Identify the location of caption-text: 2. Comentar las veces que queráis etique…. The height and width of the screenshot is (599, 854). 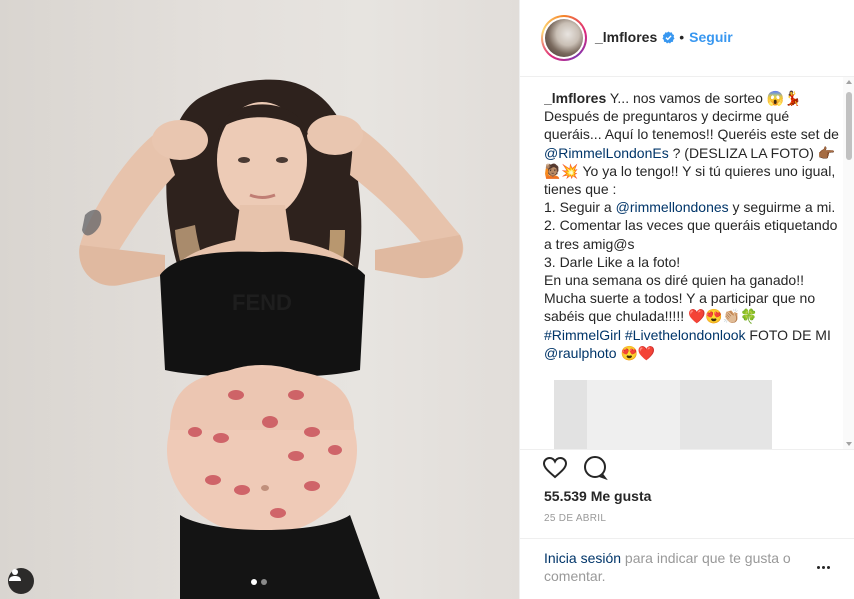
(691, 234).